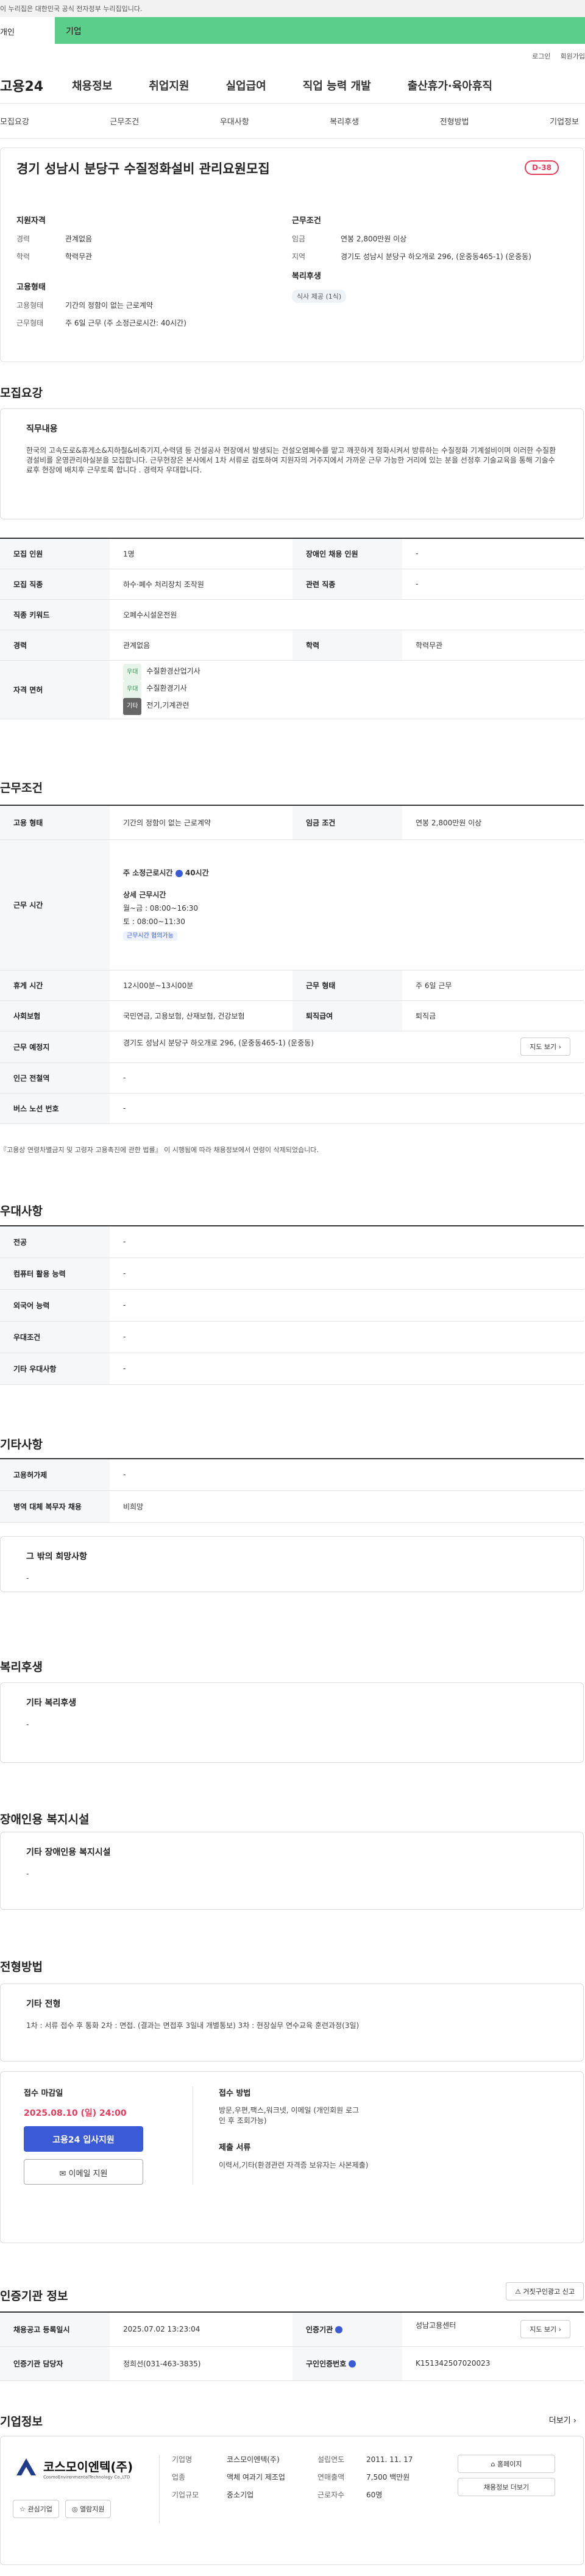 This screenshot has width=585, height=2576. I want to click on favorite-company-button: ☆ 관심기업, so click(36, 2509).